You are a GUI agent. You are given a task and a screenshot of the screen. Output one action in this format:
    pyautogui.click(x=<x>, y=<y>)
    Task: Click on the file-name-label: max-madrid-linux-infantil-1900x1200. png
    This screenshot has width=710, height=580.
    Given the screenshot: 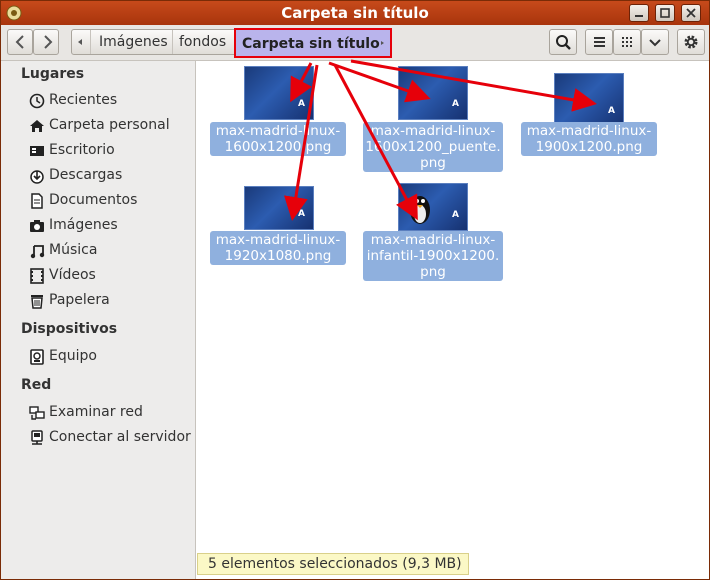 What is the action you would take?
    pyautogui.click(x=433, y=256)
    